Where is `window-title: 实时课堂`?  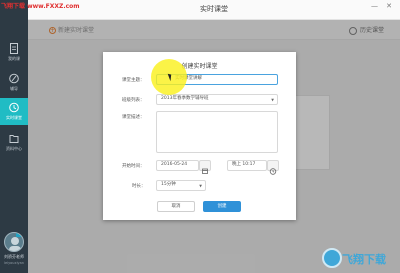
window-title: 实时课堂 is located at coordinates (214, 9).